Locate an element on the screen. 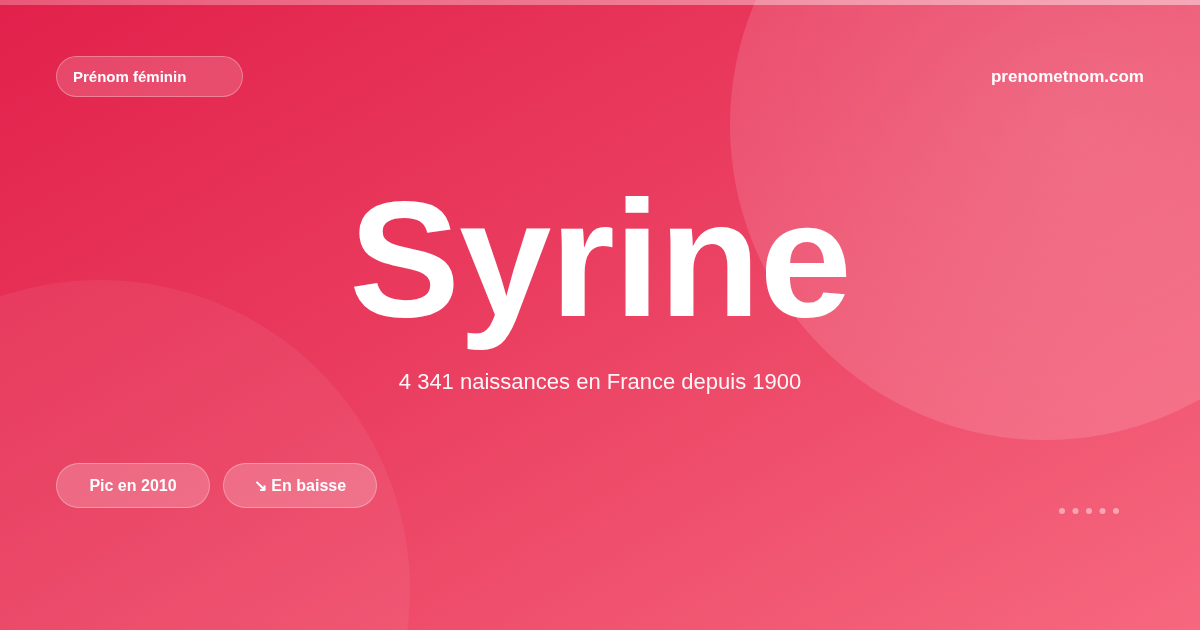 This screenshot has height=630, width=1200. first-name-title: Syrine is located at coordinates (600, 259).